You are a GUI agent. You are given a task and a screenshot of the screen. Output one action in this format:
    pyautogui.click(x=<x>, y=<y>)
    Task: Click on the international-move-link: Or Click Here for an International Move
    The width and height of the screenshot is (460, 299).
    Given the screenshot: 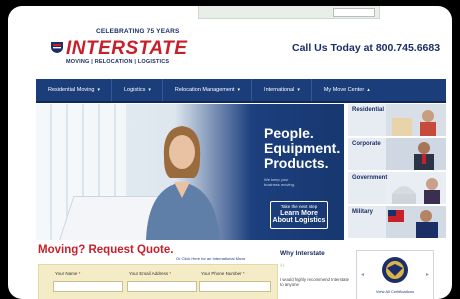 What is the action you would take?
    pyautogui.click(x=210, y=258)
    